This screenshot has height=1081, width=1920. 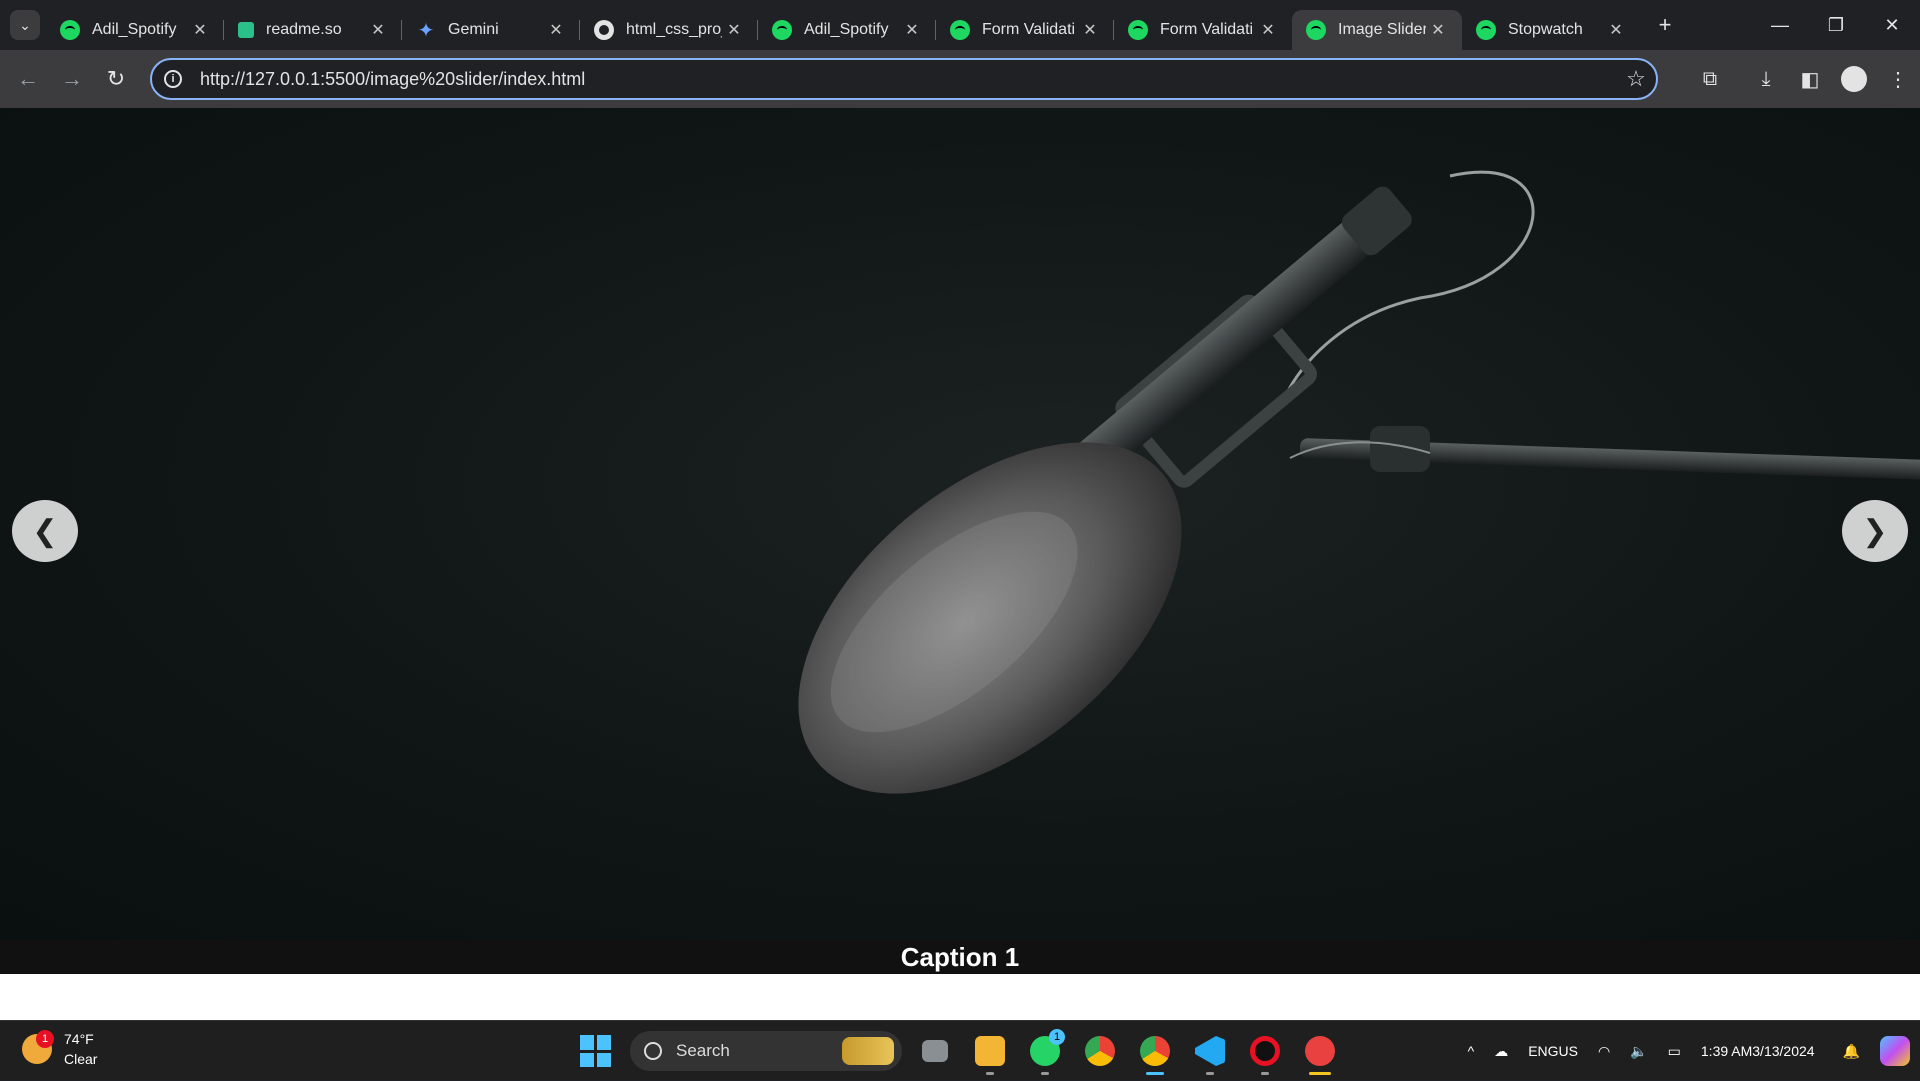 What do you see at coordinates (1382, 29) in the screenshot?
I see `tab-title: Image Slider` at bounding box center [1382, 29].